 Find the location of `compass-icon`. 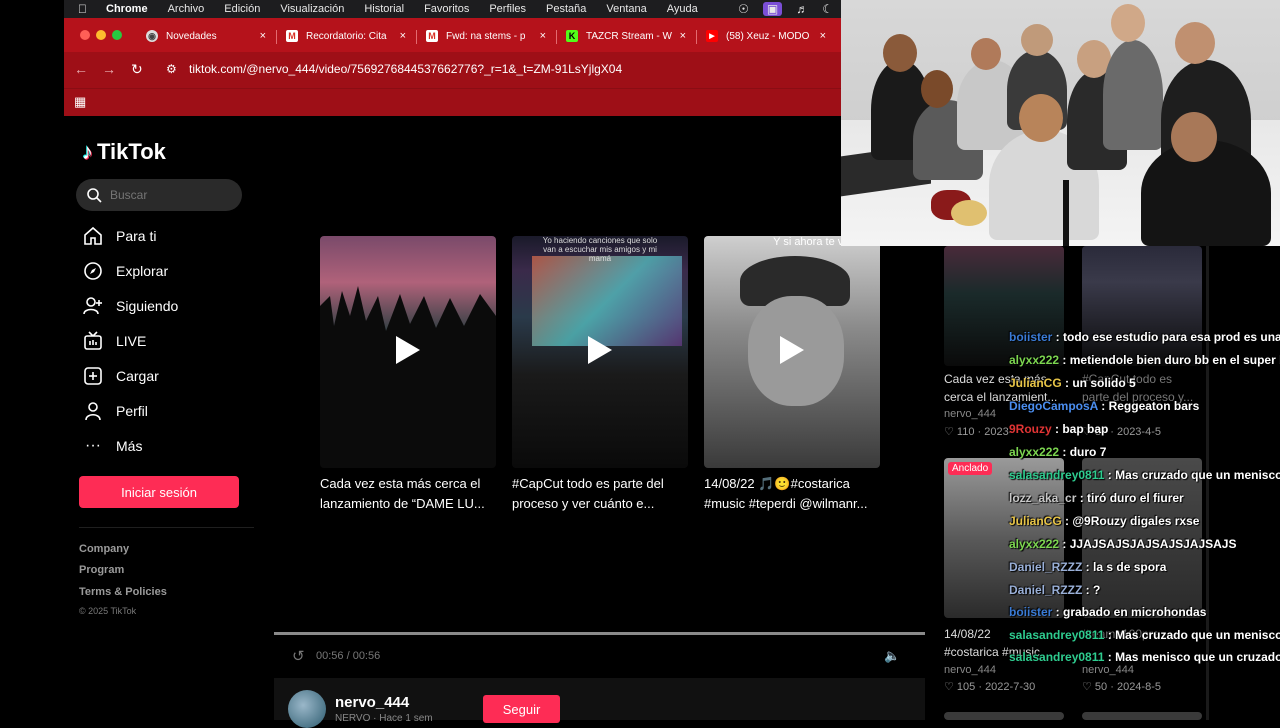

compass-icon is located at coordinates (93, 271).